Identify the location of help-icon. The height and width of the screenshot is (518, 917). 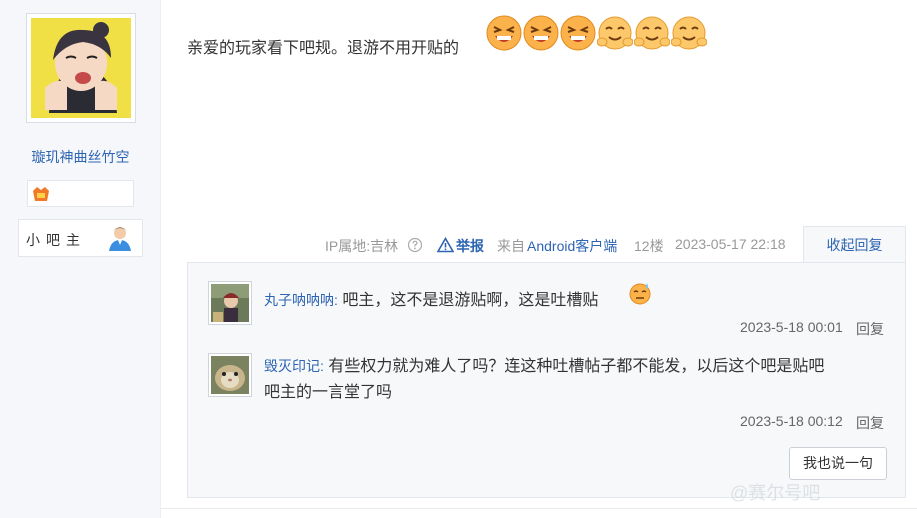
(415, 245).